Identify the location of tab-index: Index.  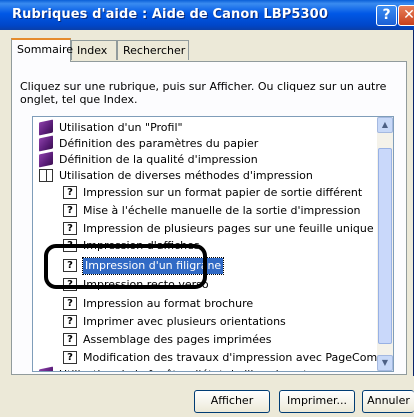
(94, 50).